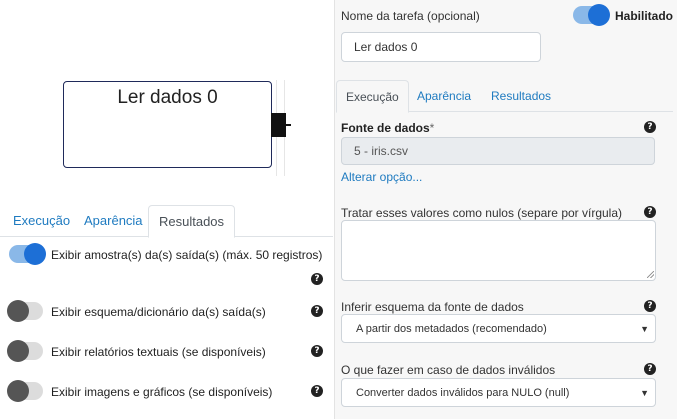 The width and height of the screenshot is (677, 419). What do you see at coordinates (192, 221) in the screenshot?
I see `left-tab-resultados: Resultados` at bounding box center [192, 221].